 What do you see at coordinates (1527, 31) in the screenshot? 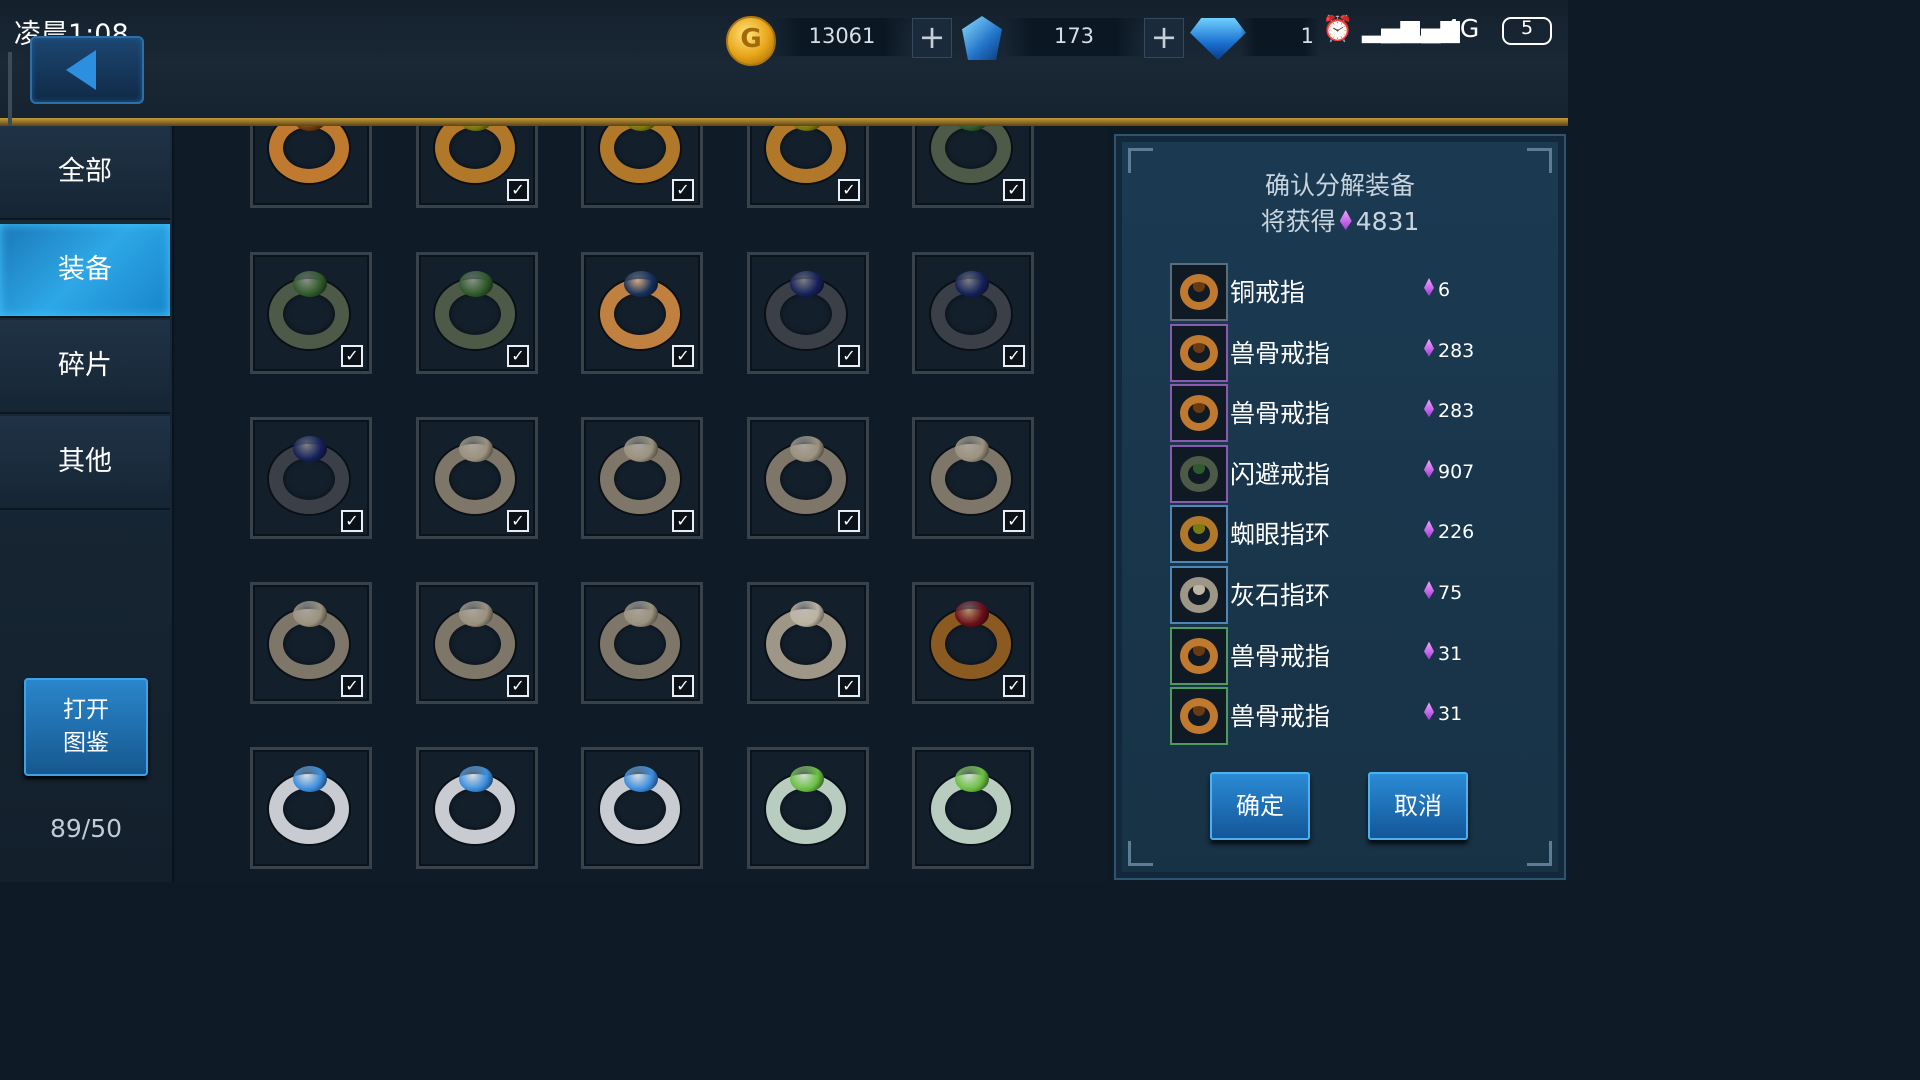
I see `battery-icon: 5` at bounding box center [1527, 31].